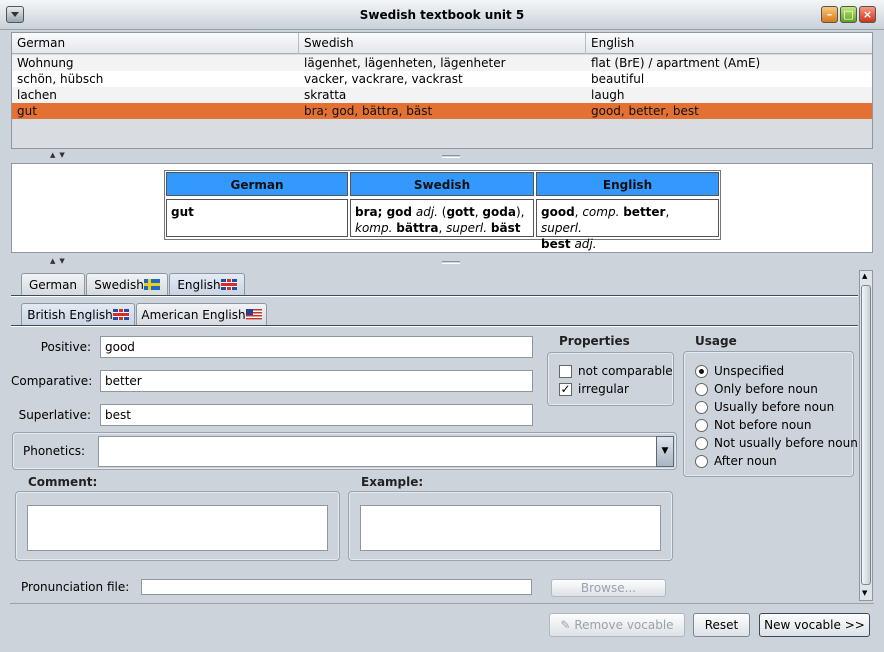 The image size is (884, 652). Describe the element at coordinates (701, 371) in the screenshot. I see `usage-radio-unspecified` at that location.